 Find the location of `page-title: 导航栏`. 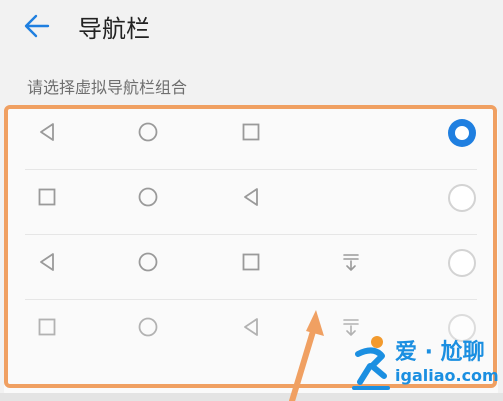

page-title: 导航栏 is located at coordinates (114, 29).